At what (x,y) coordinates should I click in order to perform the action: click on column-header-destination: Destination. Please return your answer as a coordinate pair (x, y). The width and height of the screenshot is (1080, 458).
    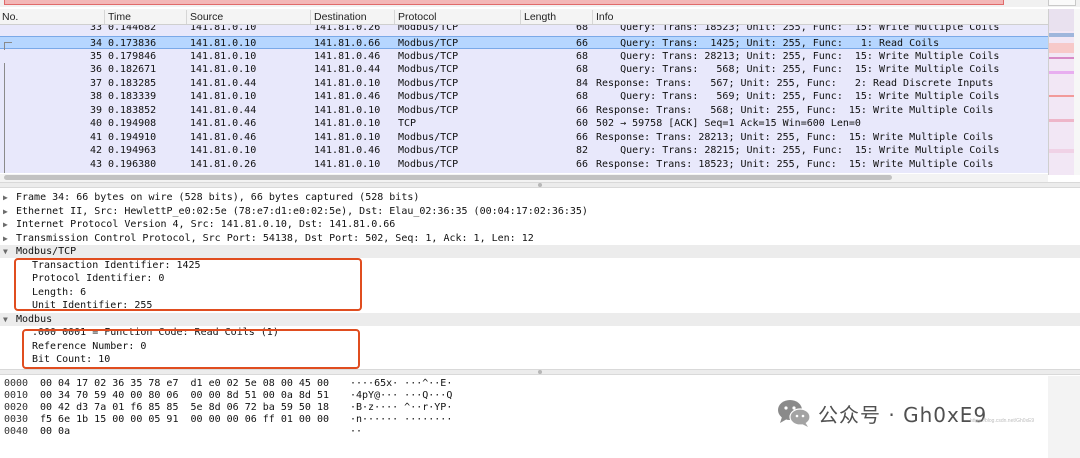
    Looking at the image, I should click on (340, 17).